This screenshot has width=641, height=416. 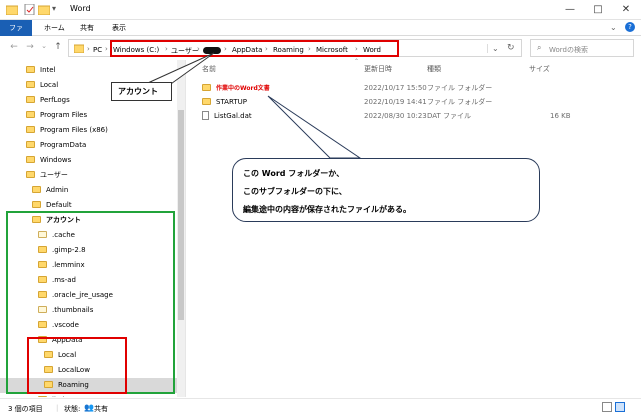 What do you see at coordinates (54, 175) in the screenshot?
I see `tree-item-label: ユーザー` at bounding box center [54, 175].